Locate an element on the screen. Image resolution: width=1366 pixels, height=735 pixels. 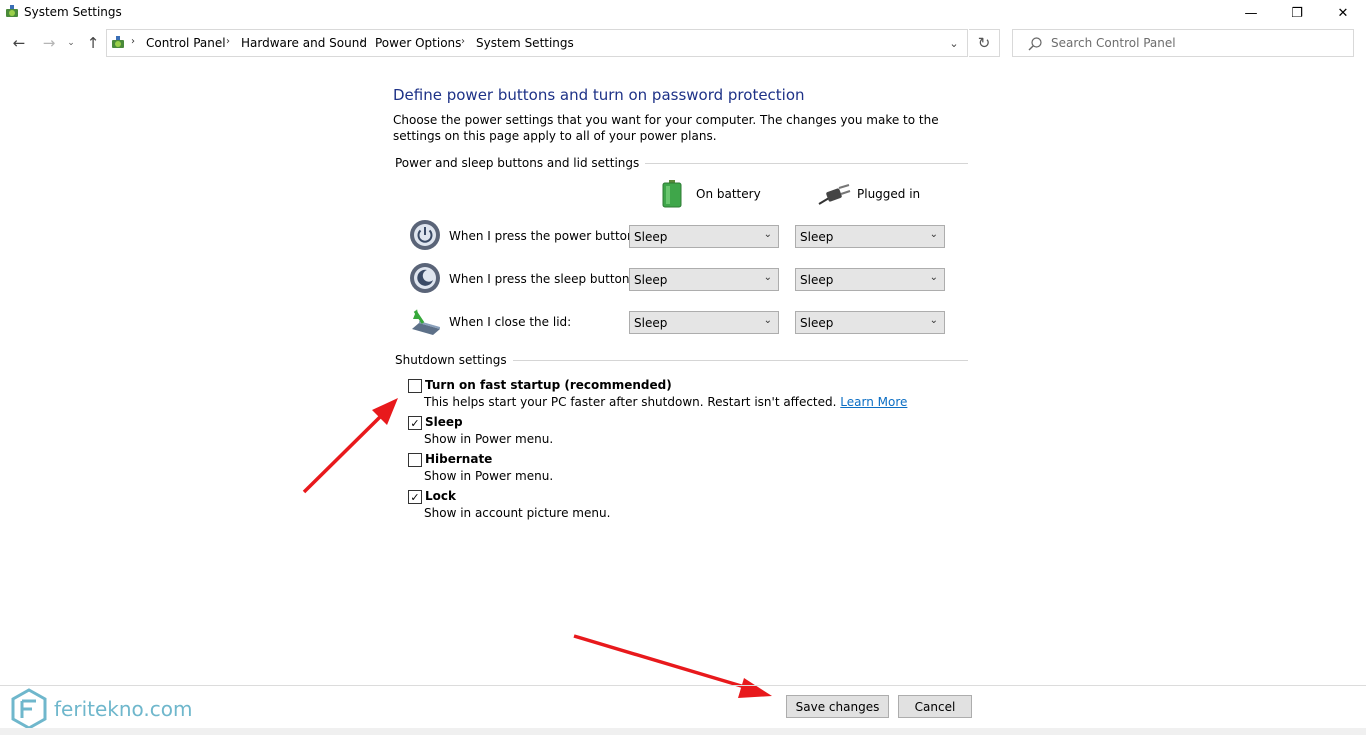
power-buttons-group-header: Power and sleep buttons and lid settings is located at coordinates (520, 163).